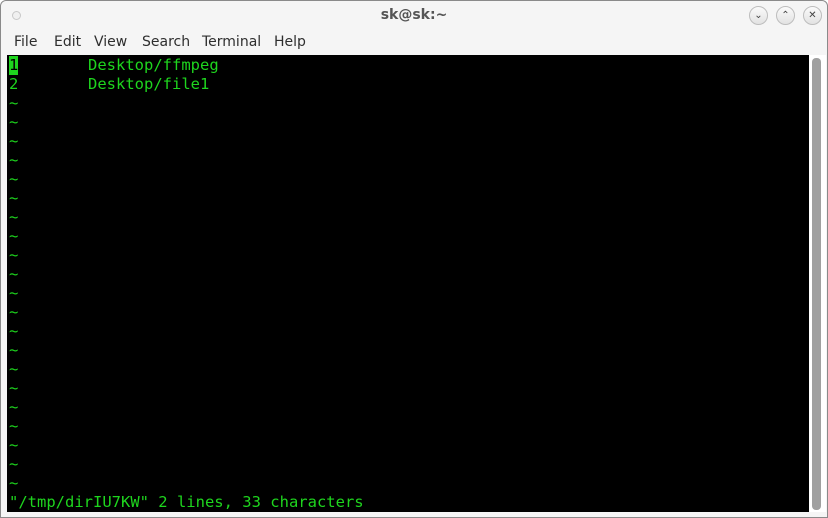 The height and width of the screenshot is (518, 828). I want to click on close-button: ✕, so click(812, 15).